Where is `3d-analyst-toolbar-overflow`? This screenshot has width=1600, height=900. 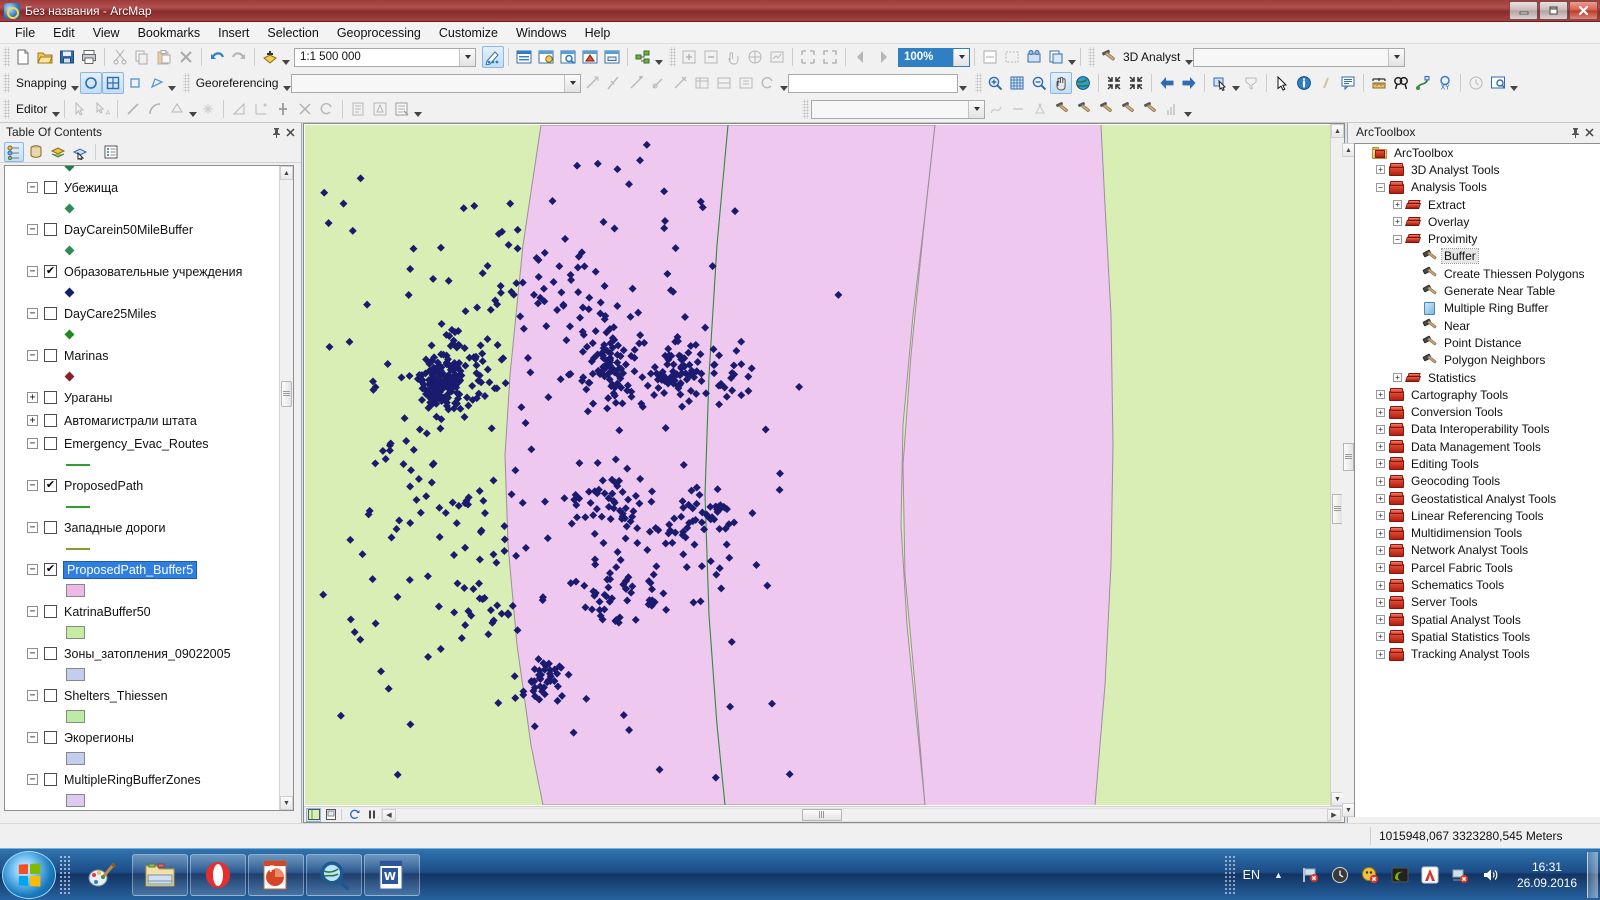
3d-analyst-toolbar-overflow is located at coordinates (1187, 109).